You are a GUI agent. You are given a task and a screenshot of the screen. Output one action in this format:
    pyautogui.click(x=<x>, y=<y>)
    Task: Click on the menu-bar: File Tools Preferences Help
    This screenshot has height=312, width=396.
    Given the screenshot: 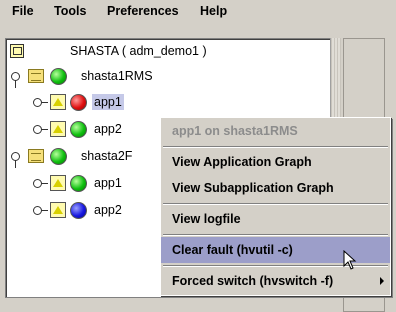 What is the action you would take?
    pyautogui.click(x=198, y=12)
    